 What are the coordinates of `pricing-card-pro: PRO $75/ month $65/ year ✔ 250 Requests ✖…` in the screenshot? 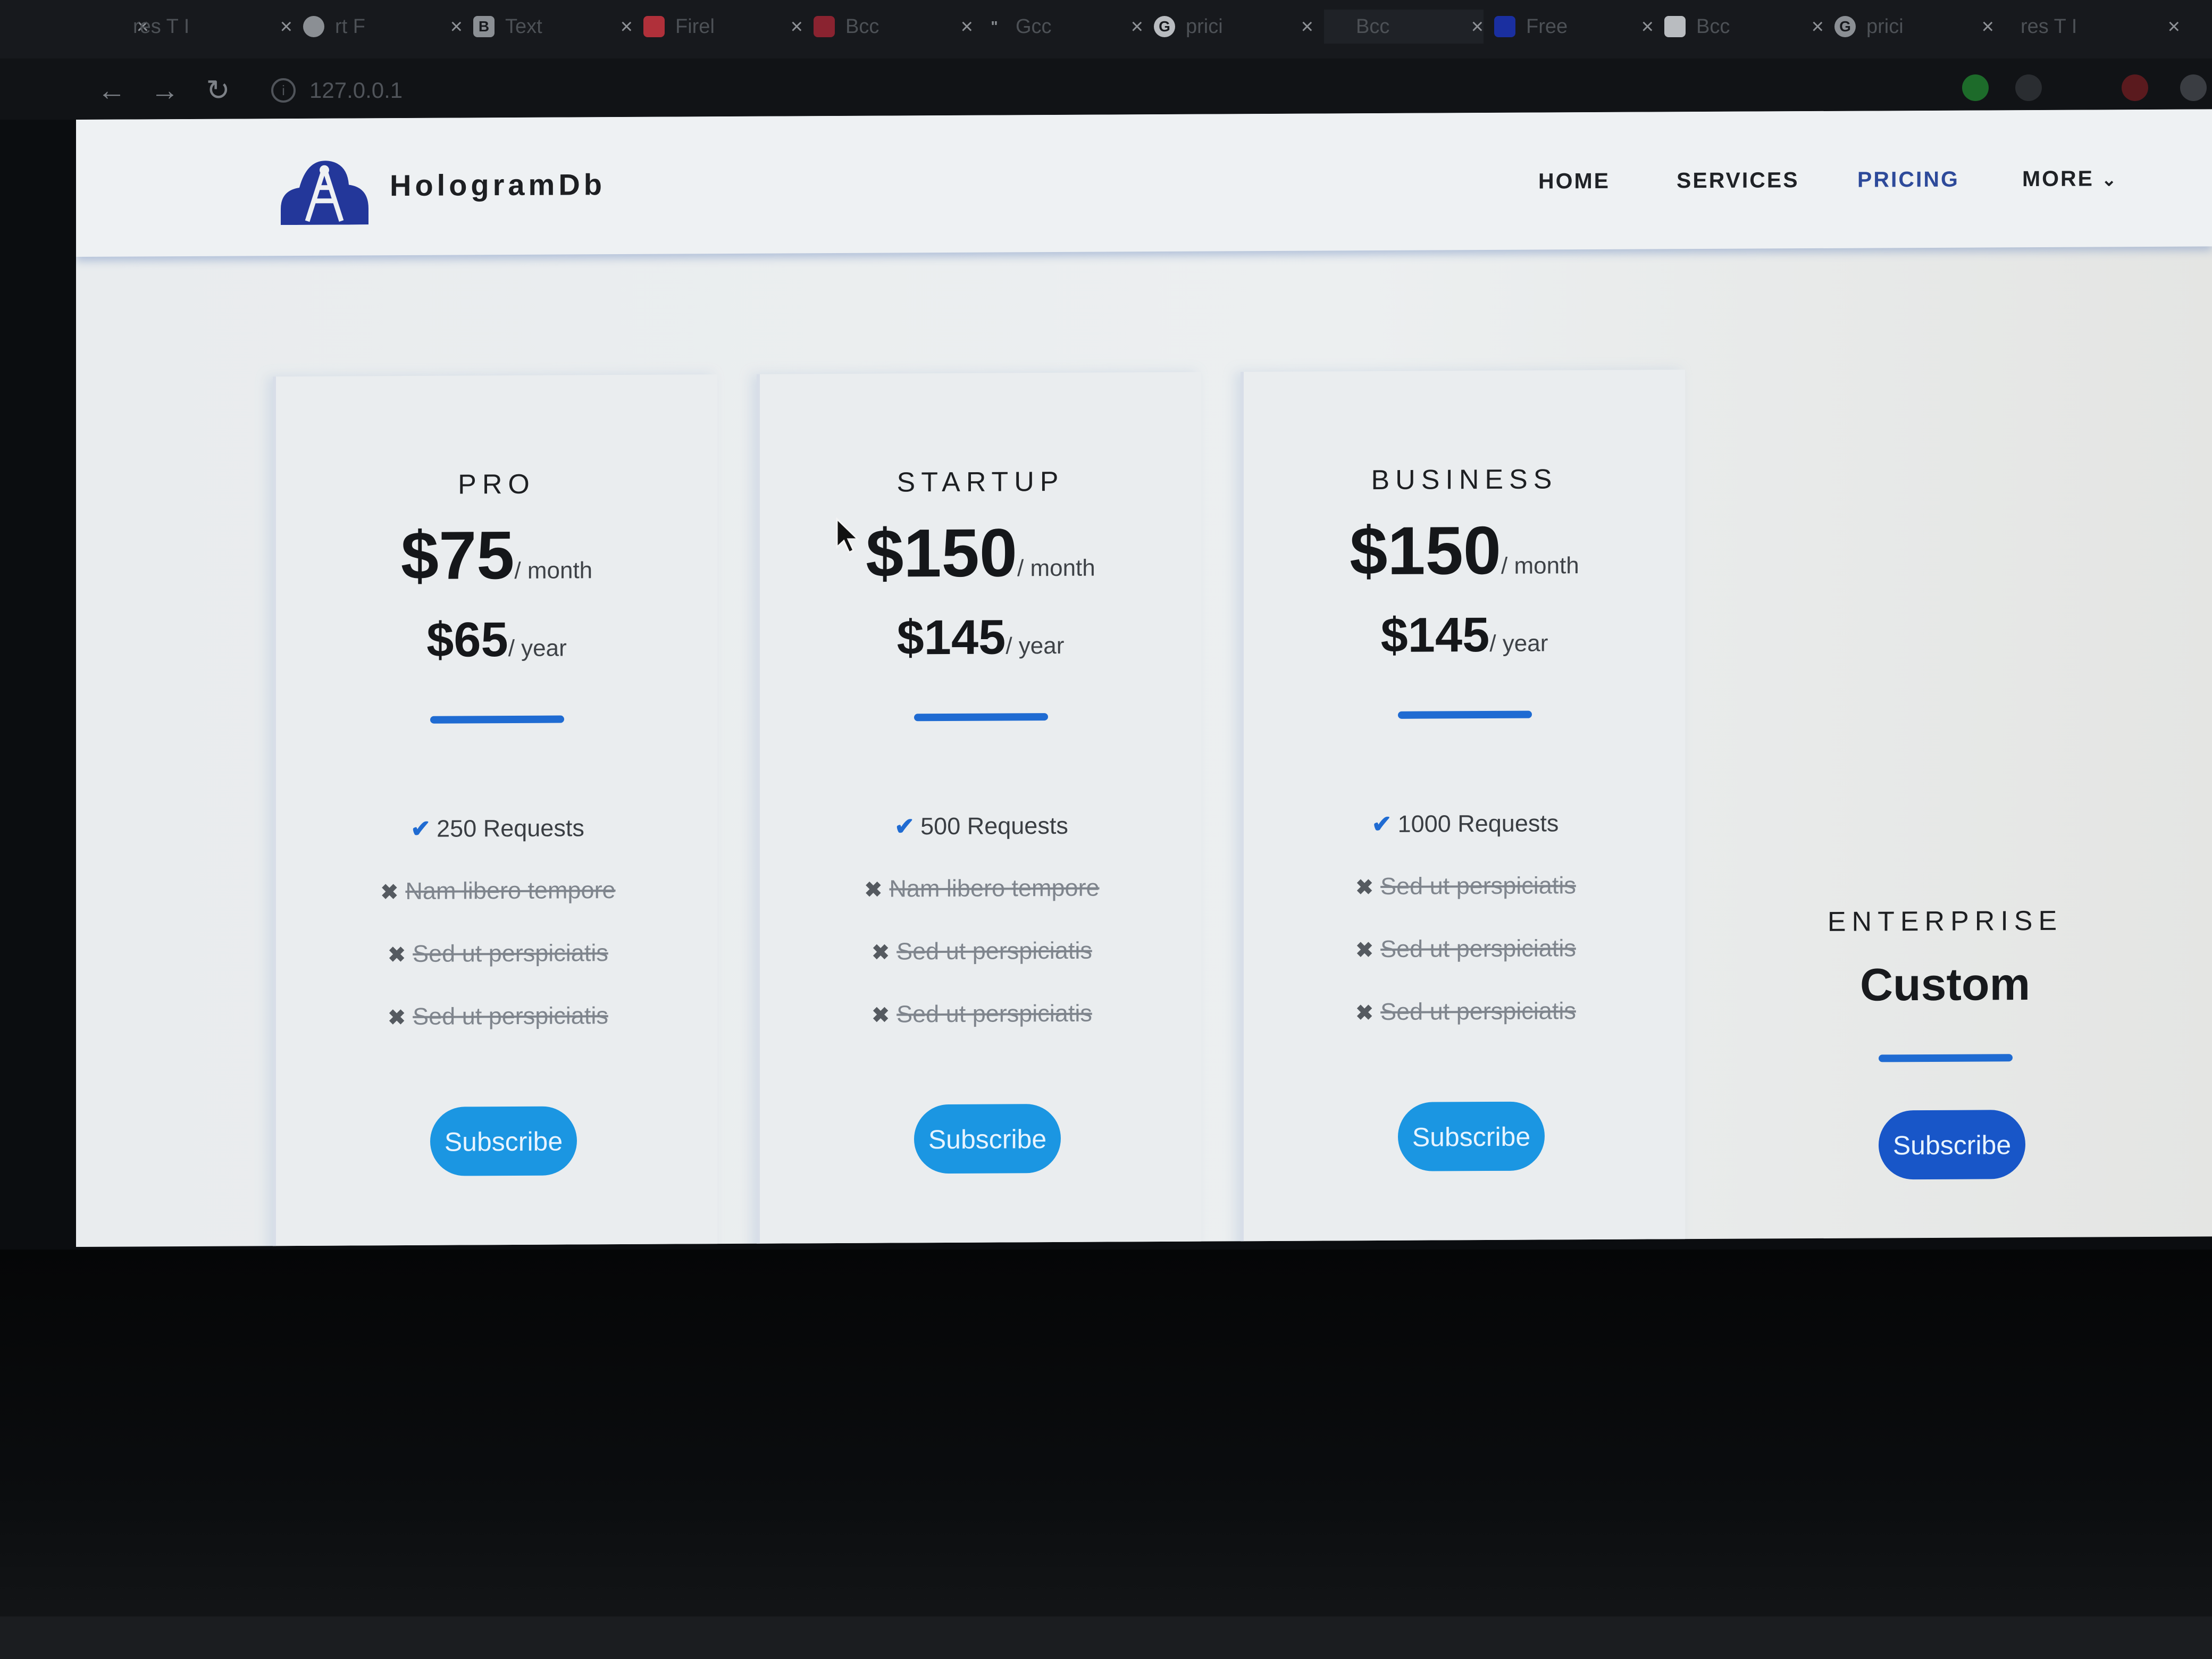 It's located at (495, 810).